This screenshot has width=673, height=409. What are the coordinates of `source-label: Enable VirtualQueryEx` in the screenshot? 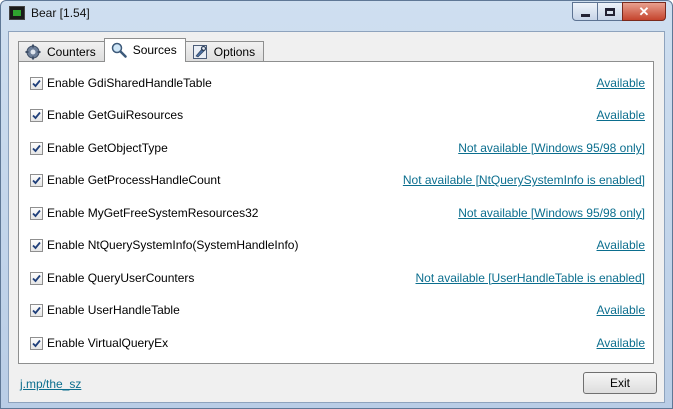 It's located at (108, 343).